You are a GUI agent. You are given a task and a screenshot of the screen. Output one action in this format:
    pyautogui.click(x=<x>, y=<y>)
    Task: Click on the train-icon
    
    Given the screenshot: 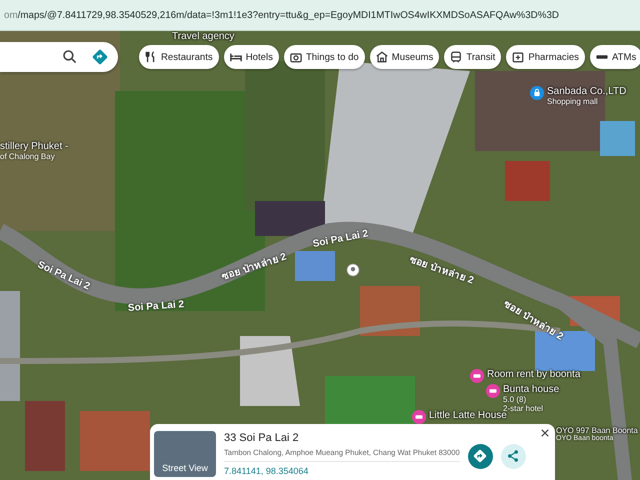 What is the action you would take?
    pyautogui.click(x=456, y=57)
    